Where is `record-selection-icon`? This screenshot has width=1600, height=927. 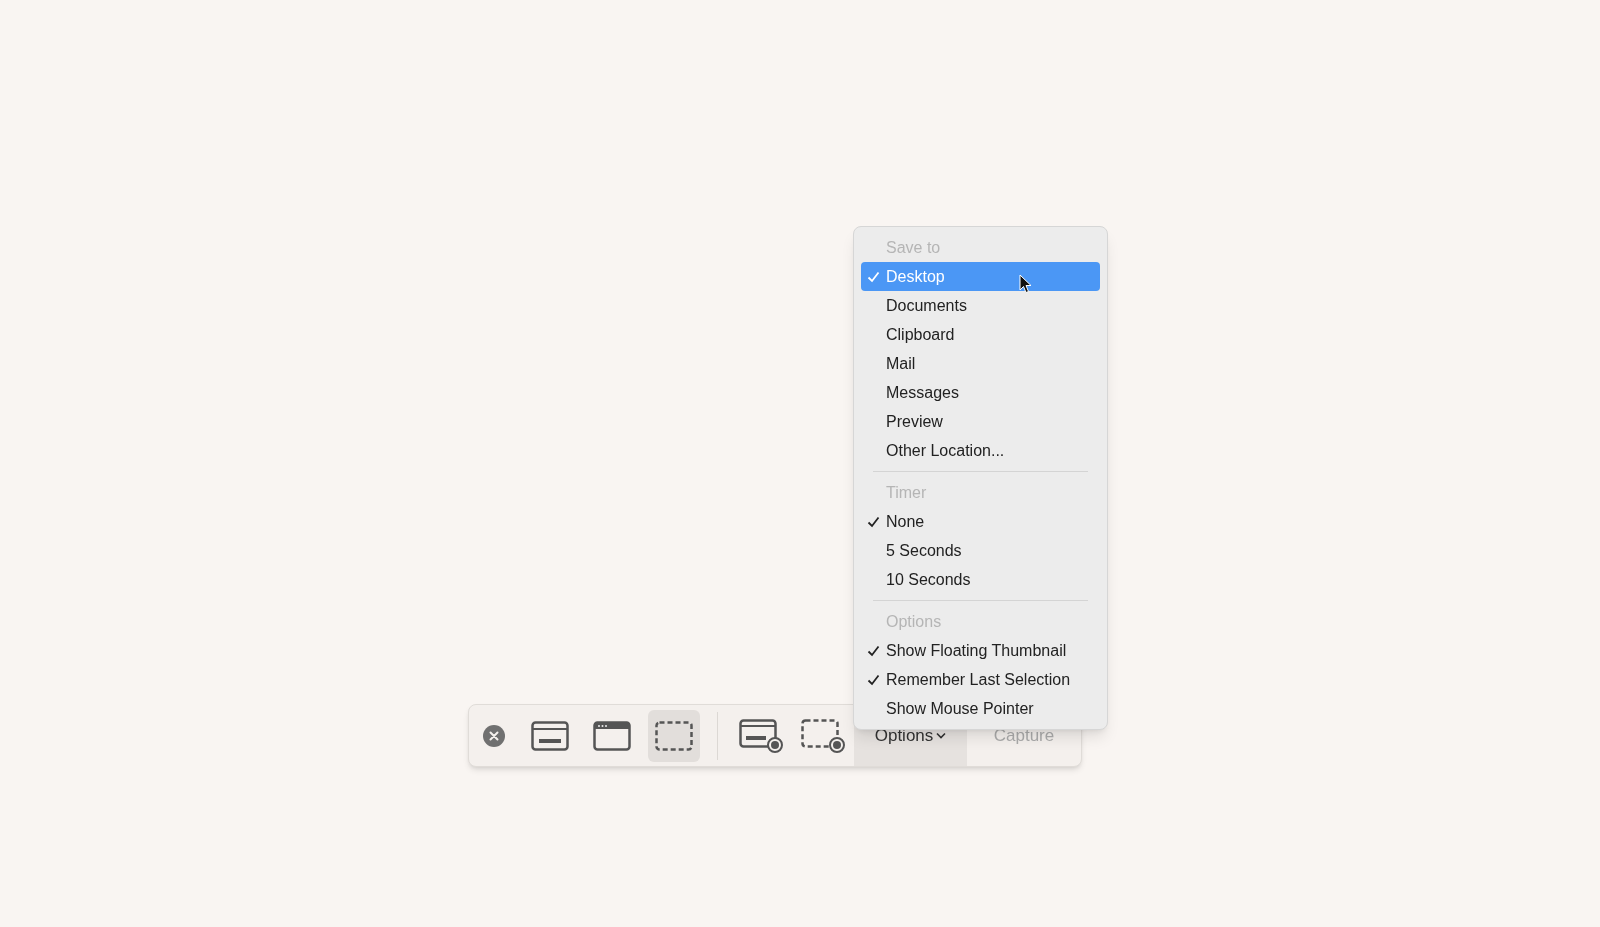 record-selection-icon is located at coordinates (823, 735).